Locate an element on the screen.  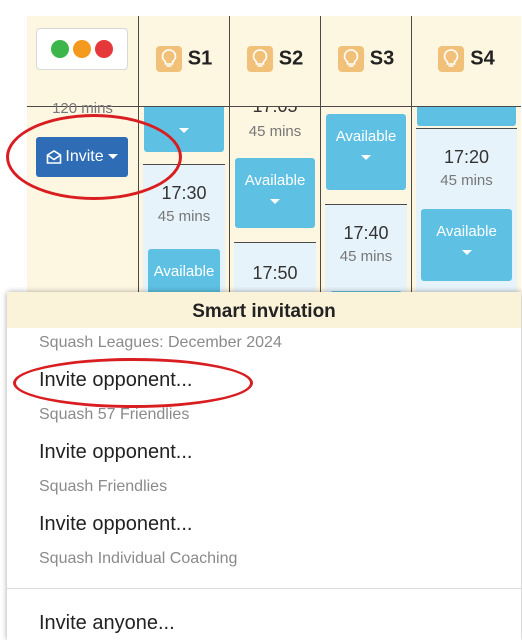
menu-section-label: Squash Friendlies is located at coordinates (103, 486).